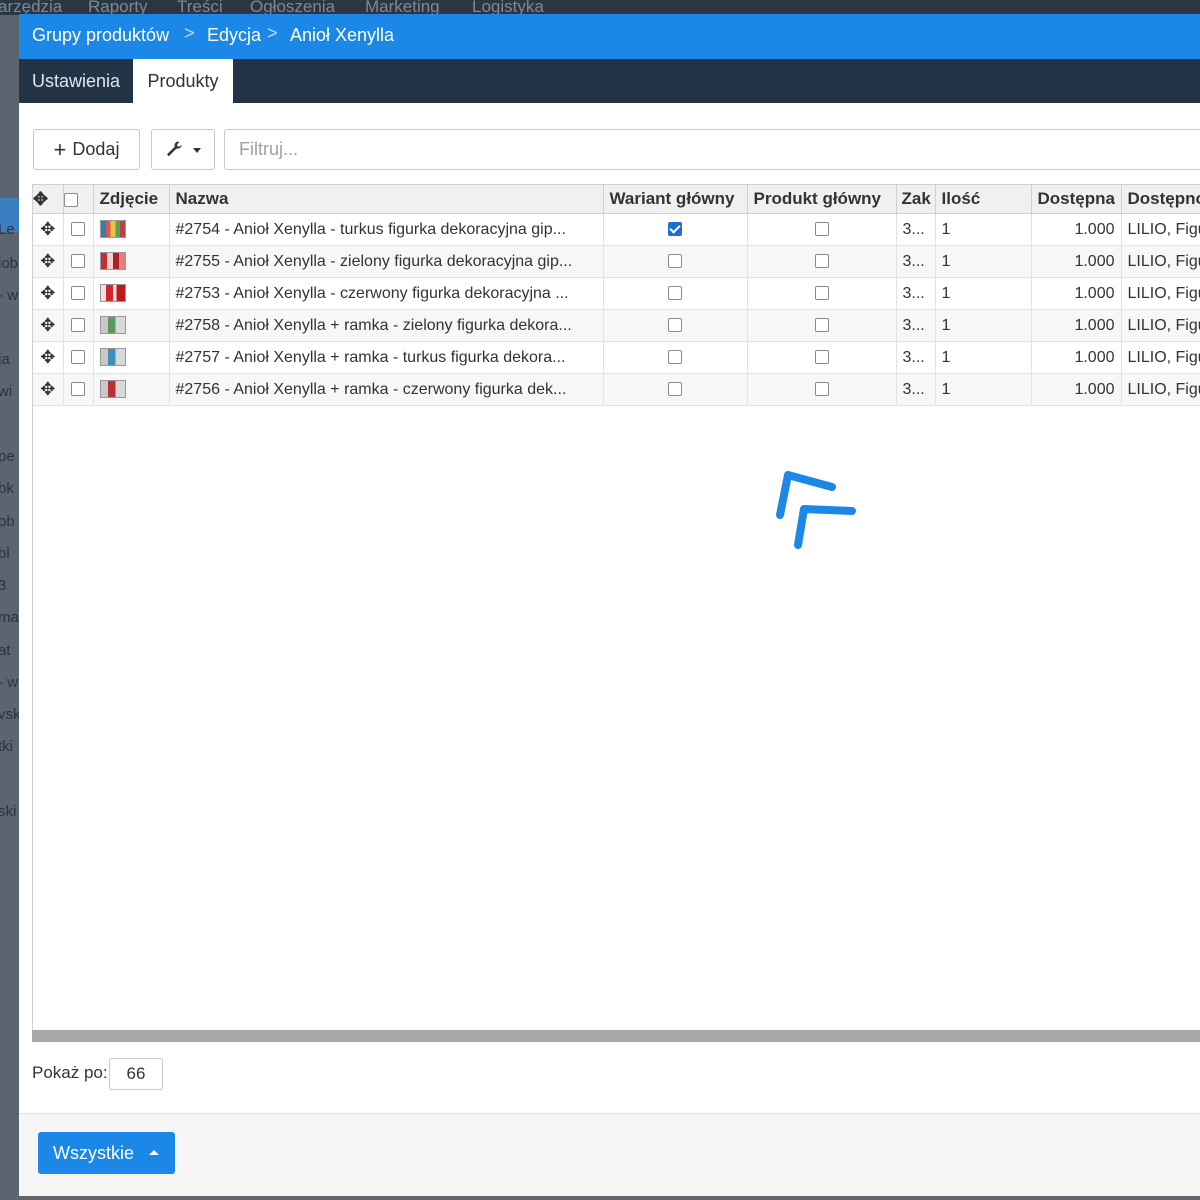 The width and height of the screenshot is (1200, 1200). What do you see at coordinates (609, 81) in the screenshot?
I see `tab-bar: Ustawienia Produkty` at bounding box center [609, 81].